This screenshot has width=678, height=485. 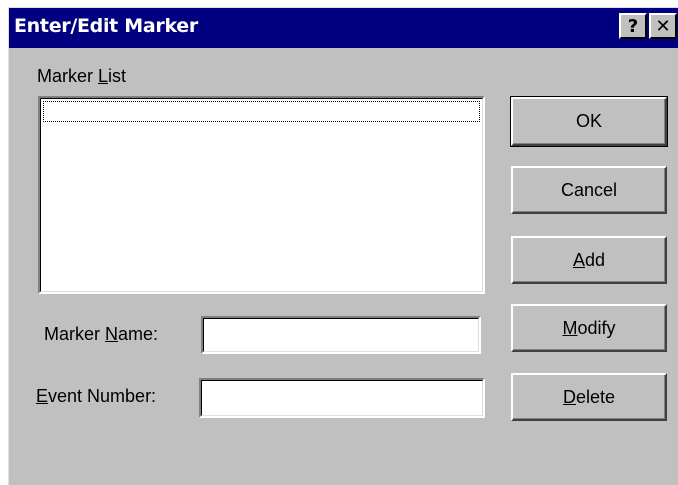 What do you see at coordinates (589, 260) in the screenshot?
I see `add-button: Add` at bounding box center [589, 260].